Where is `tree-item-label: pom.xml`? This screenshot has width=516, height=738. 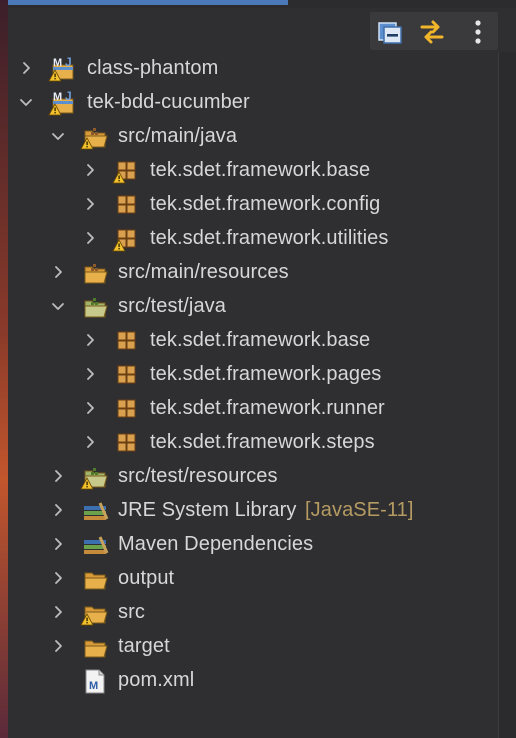
tree-item-label: pom.xml is located at coordinates (156, 680).